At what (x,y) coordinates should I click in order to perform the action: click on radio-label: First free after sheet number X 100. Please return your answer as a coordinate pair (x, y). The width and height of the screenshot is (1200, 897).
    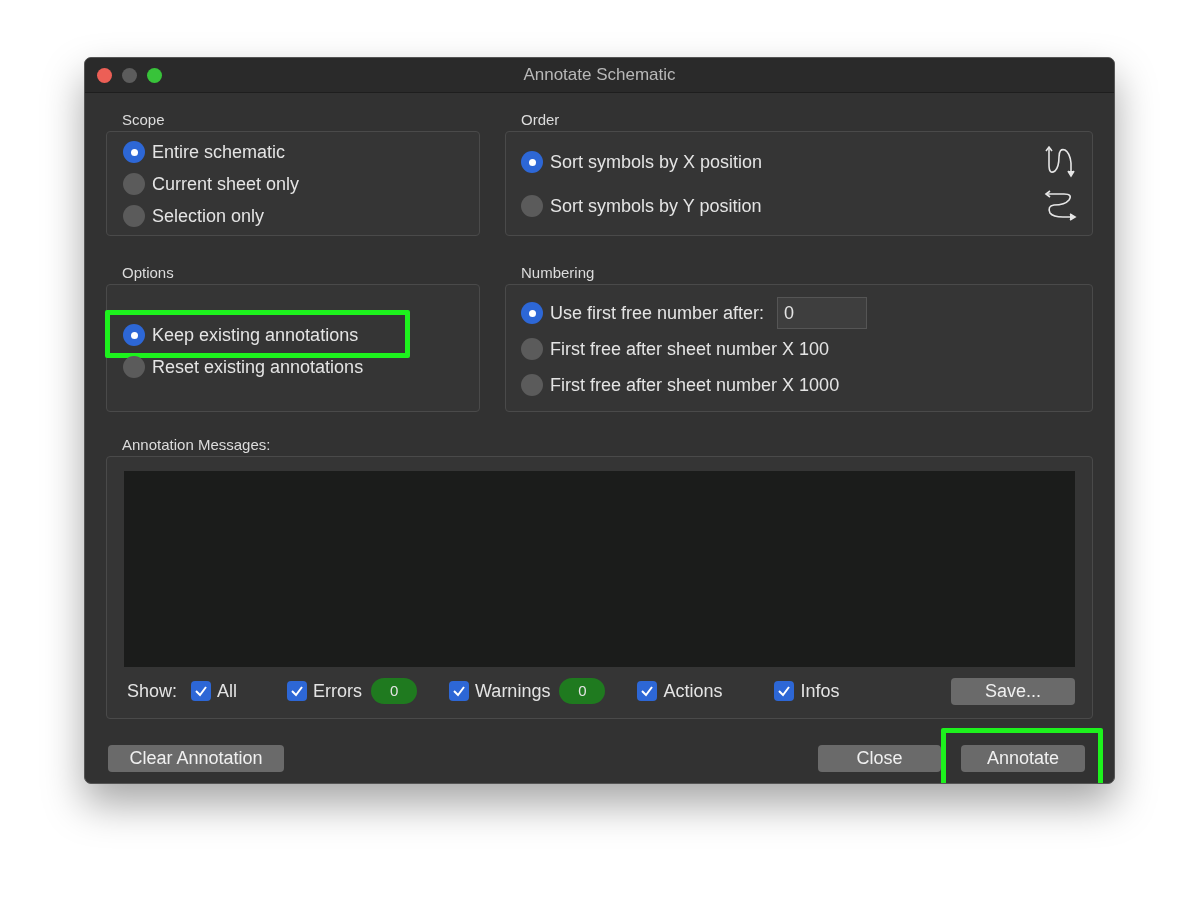
    Looking at the image, I should click on (690, 349).